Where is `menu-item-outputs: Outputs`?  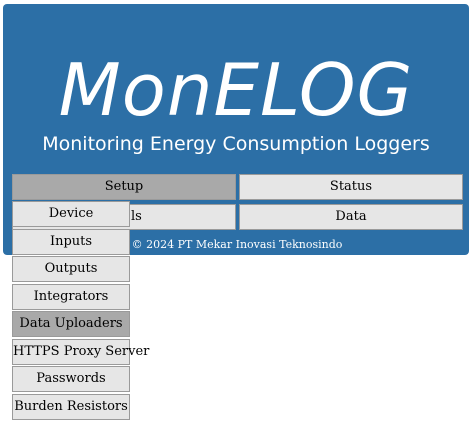
menu-item-outputs: Outputs is located at coordinates (71, 269).